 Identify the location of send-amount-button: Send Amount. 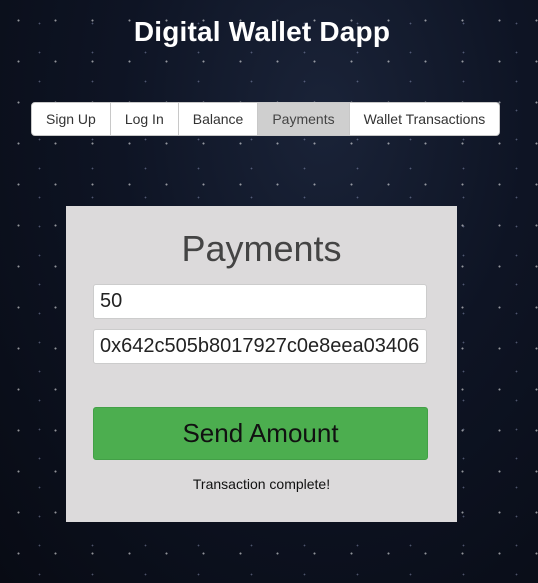
(260, 433).